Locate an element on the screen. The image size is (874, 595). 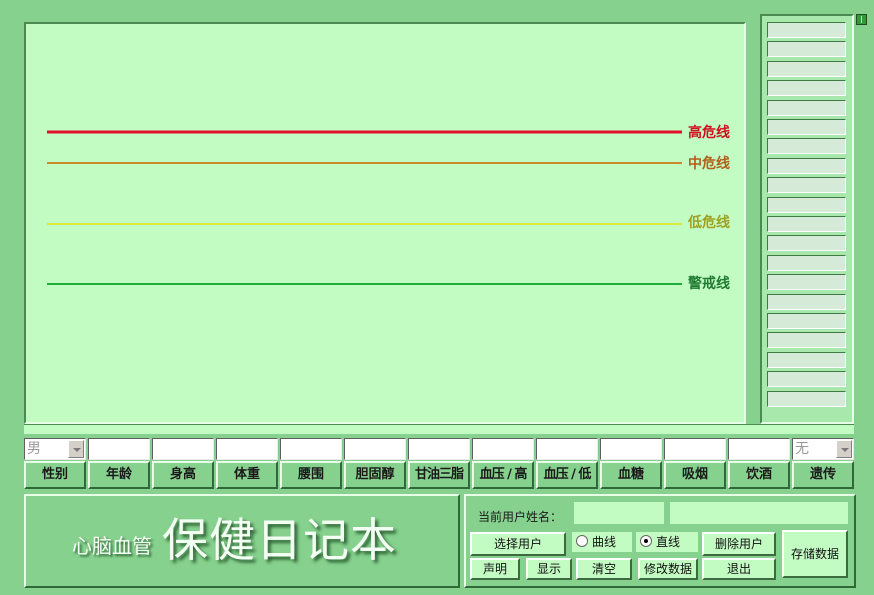
app-subtitle: 心脑血管 is located at coordinates (112, 546).